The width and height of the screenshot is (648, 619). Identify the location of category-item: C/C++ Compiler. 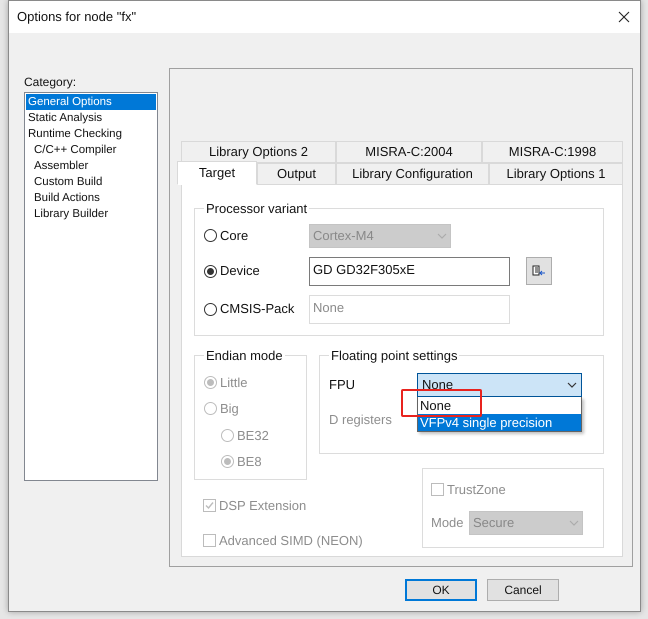
(91, 150).